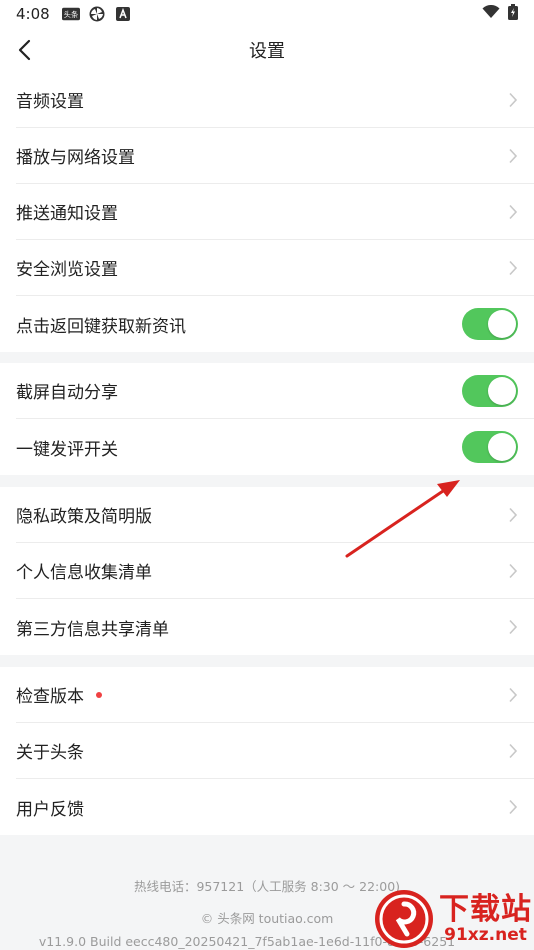 The width and height of the screenshot is (534, 950). I want to click on font-a-icon, so click(123, 14).